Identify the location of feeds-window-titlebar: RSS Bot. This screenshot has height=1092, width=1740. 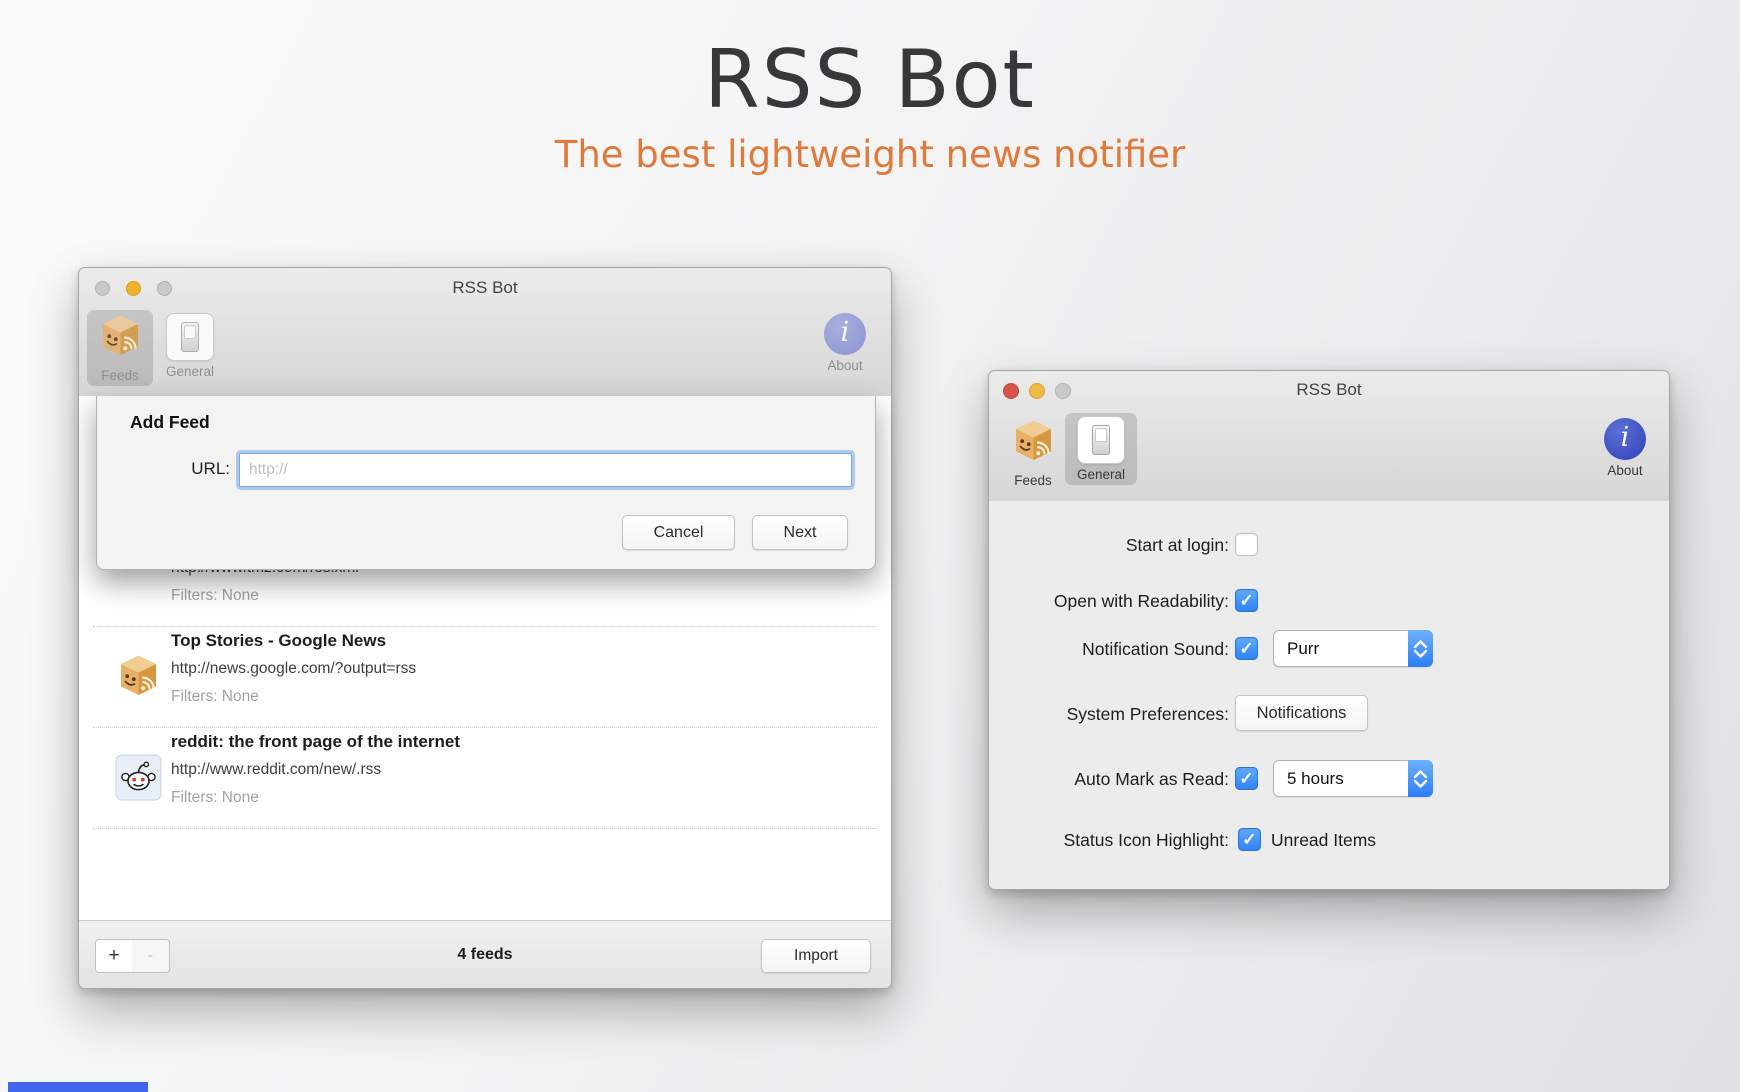
(485, 288).